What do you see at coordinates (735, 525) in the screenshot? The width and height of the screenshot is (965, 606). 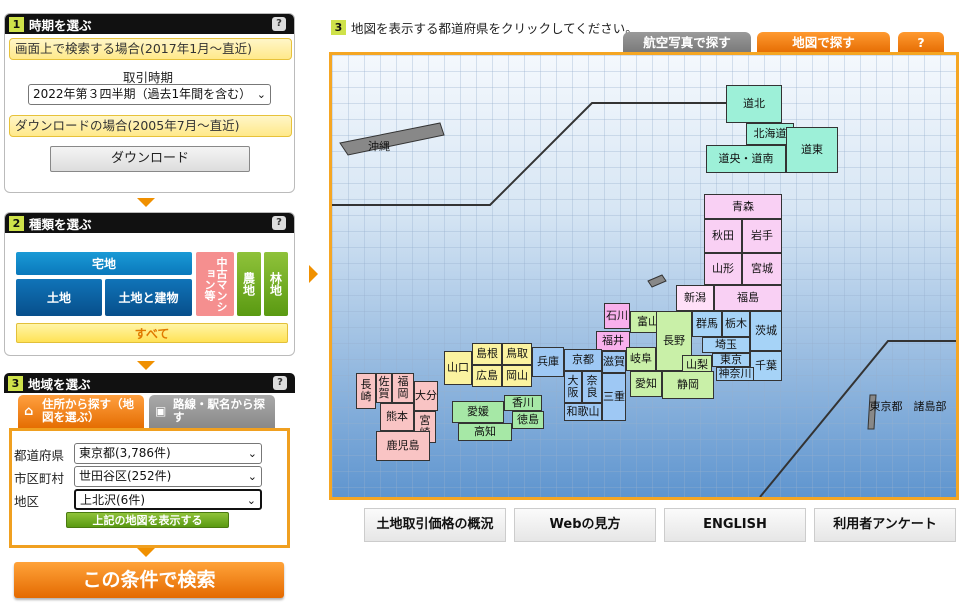 I see `english-button: ENGLISH` at bounding box center [735, 525].